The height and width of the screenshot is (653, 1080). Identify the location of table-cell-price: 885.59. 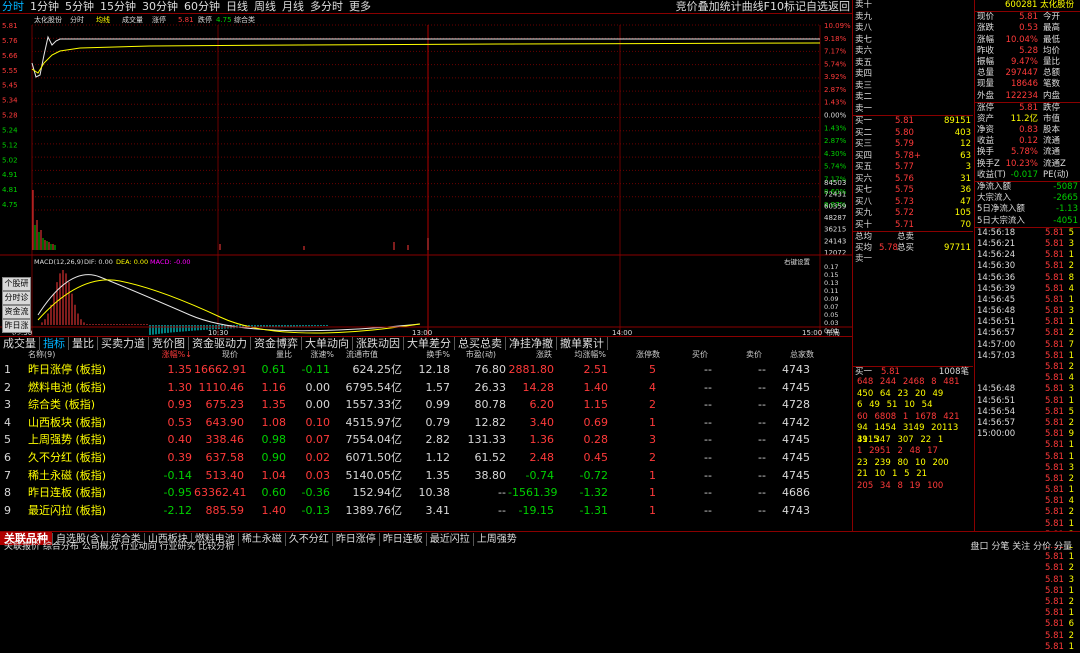
(225, 510).